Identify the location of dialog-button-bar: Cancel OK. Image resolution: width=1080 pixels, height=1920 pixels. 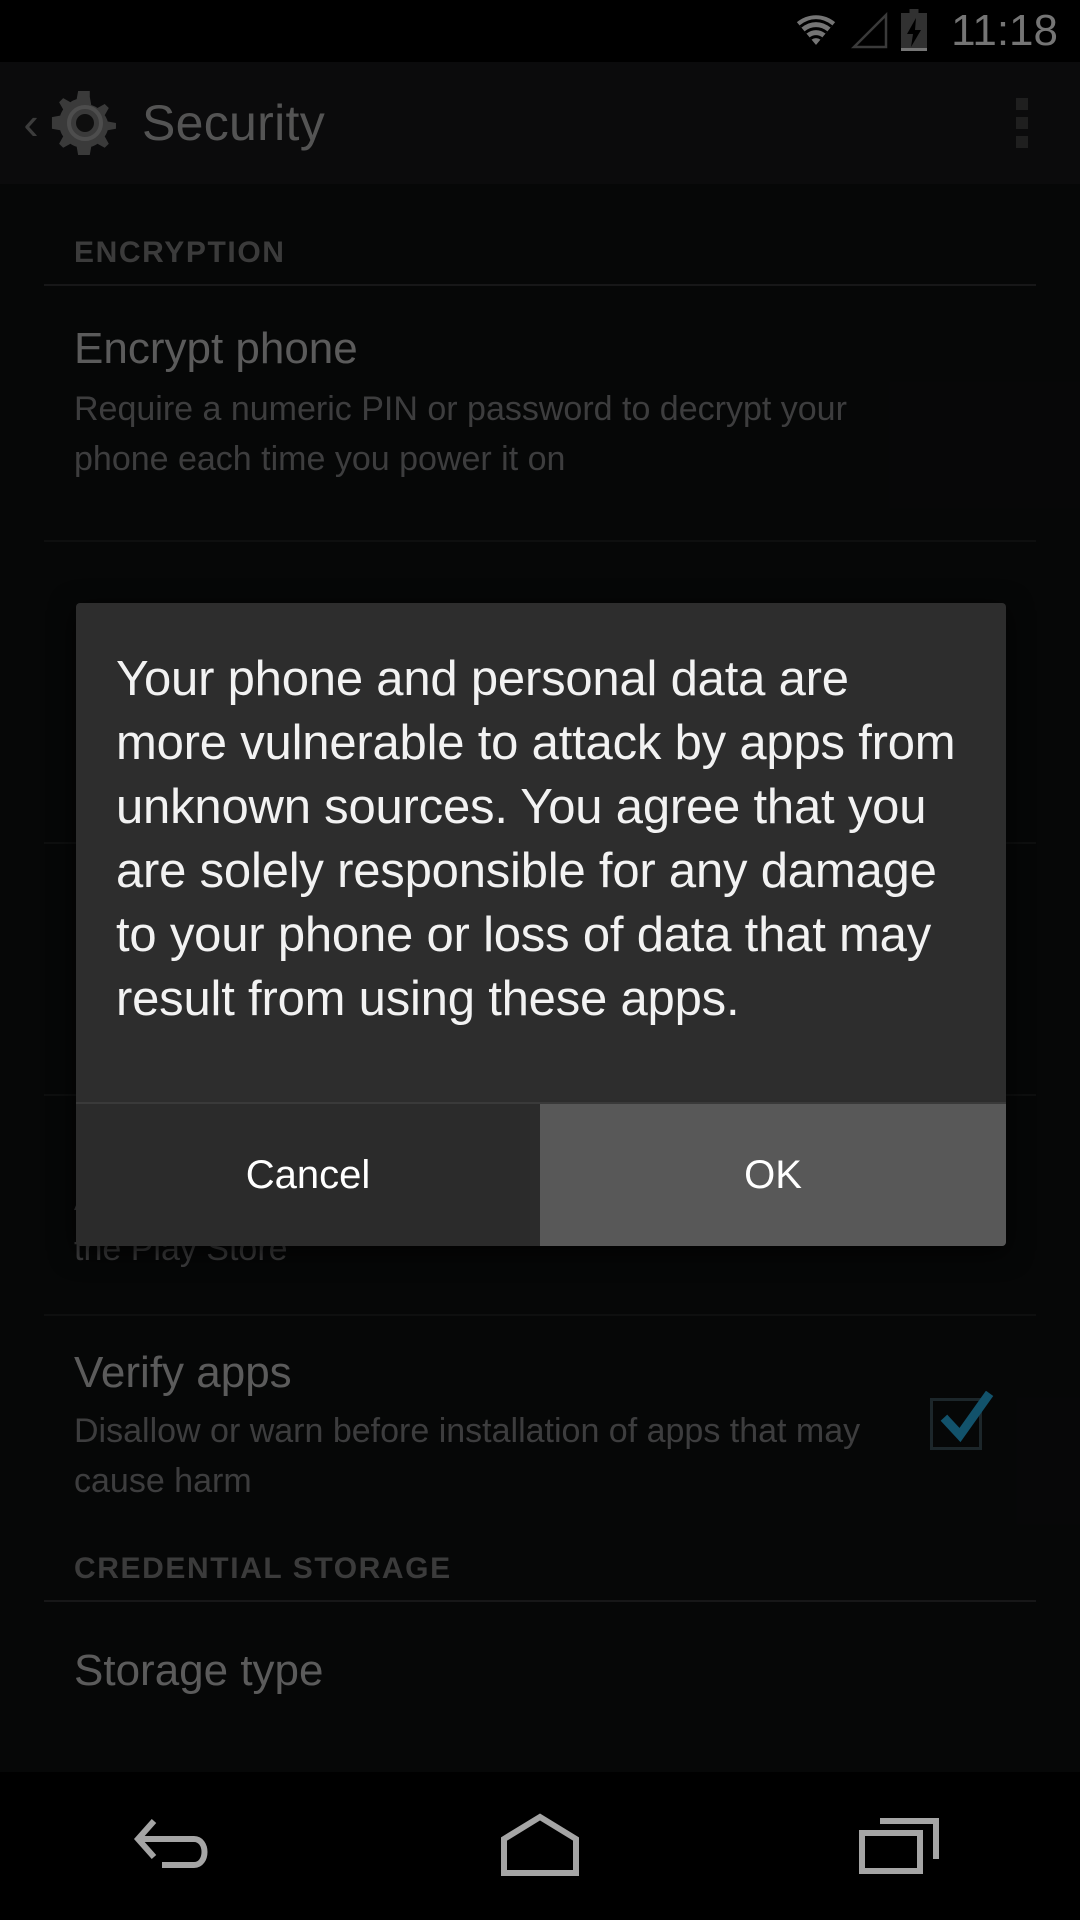
(541, 1174).